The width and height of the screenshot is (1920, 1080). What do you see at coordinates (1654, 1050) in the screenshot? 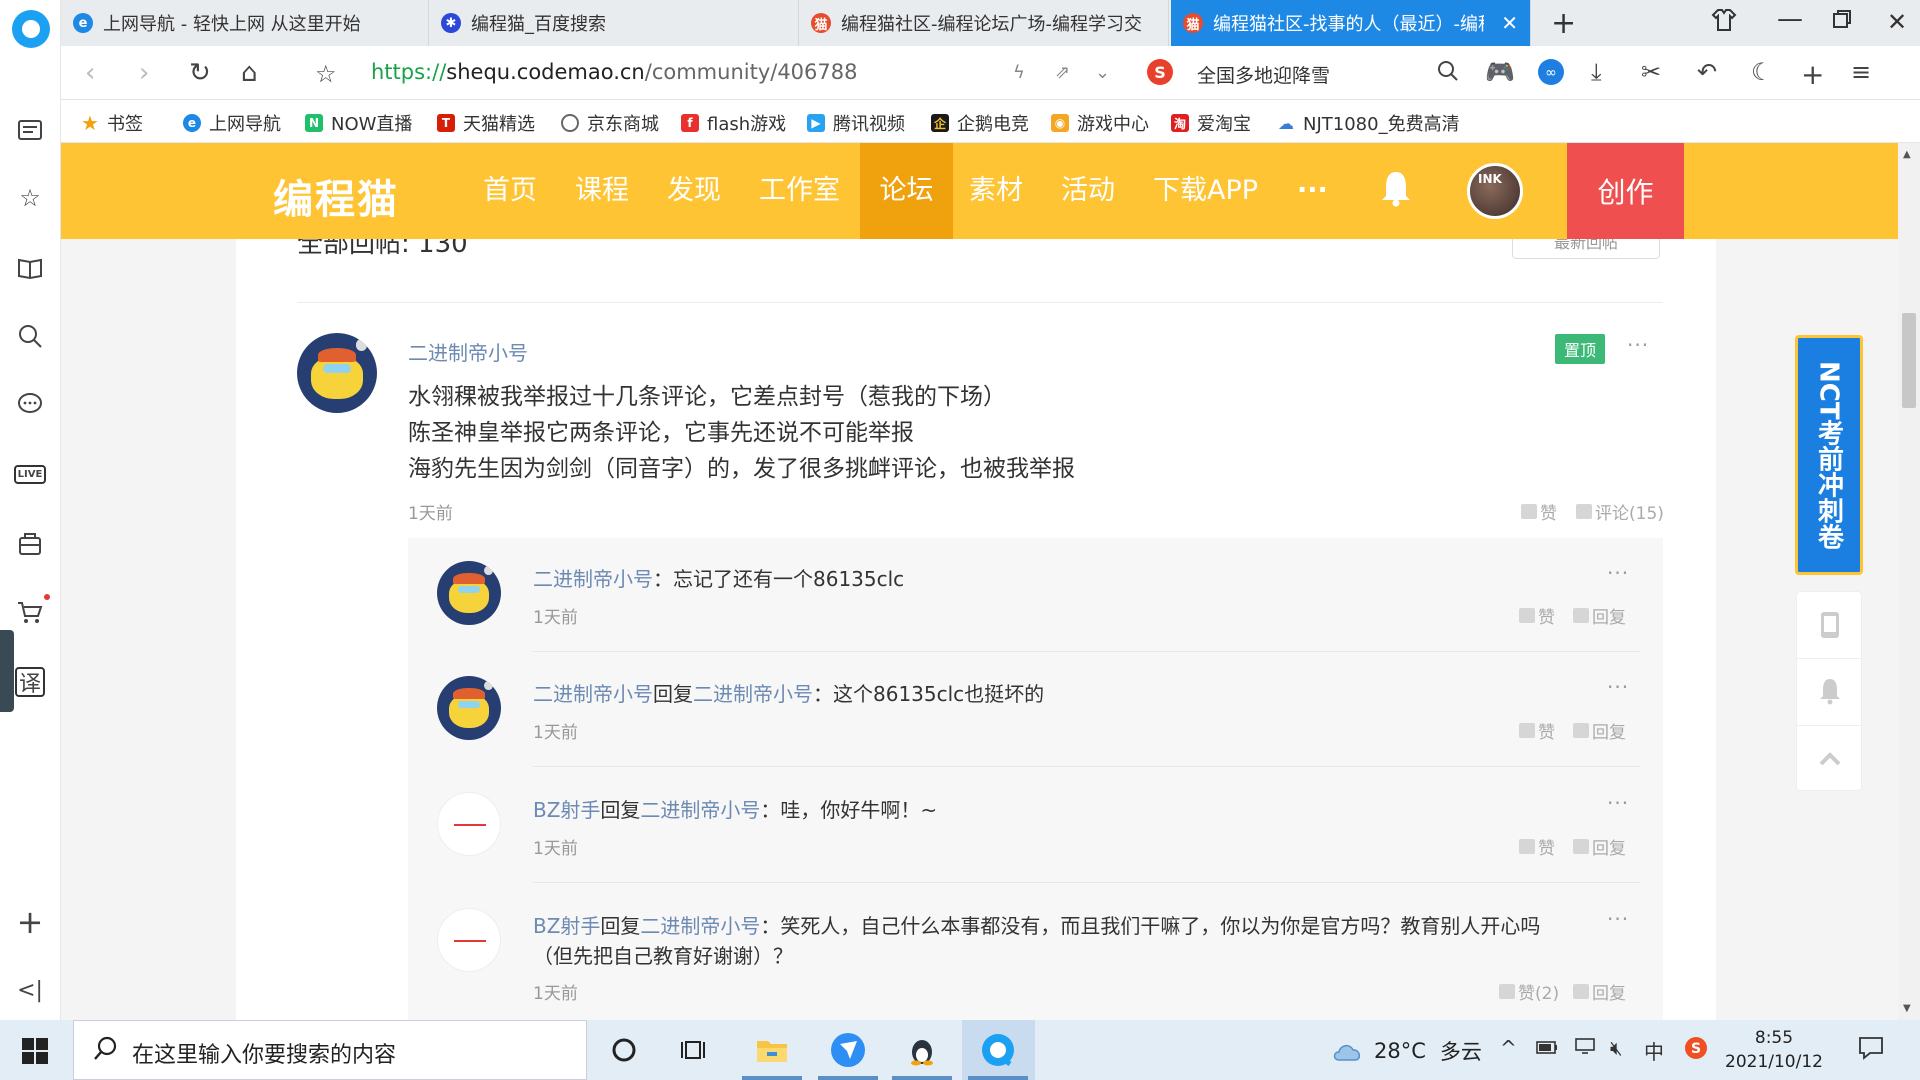
I see `ime-indicator: 中` at bounding box center [1654, 1050].